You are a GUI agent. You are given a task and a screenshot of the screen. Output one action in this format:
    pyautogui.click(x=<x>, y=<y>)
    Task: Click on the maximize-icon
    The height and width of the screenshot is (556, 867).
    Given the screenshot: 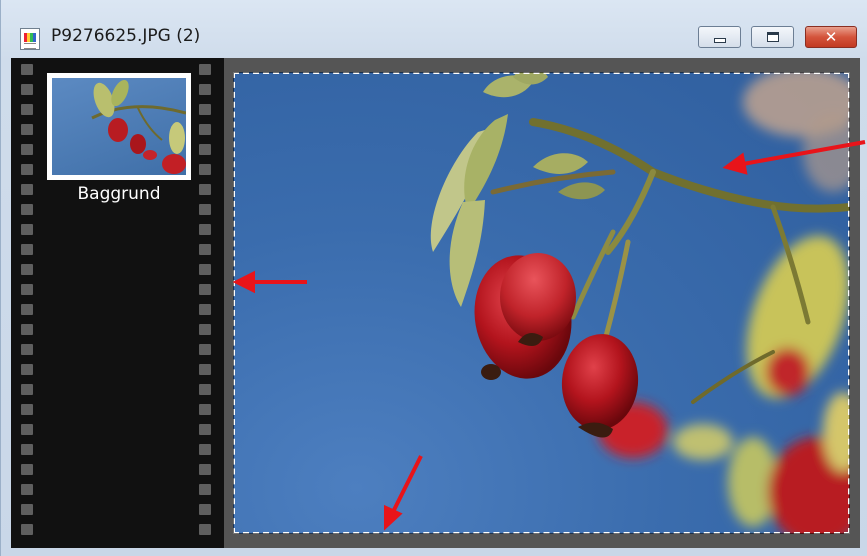 What is the action you would take?
    pyautogui.click(x=773, y=37)
    